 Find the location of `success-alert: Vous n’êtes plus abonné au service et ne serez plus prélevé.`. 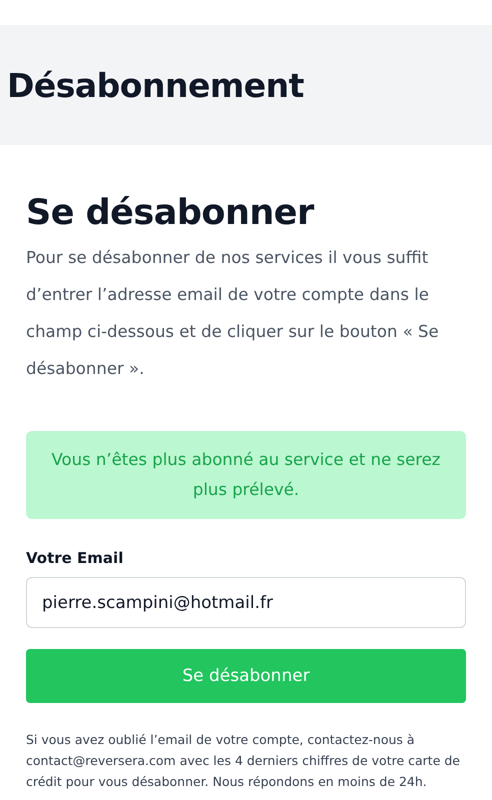

success-alert: Vous n’êtes plus abonné au service et ne serez plus prélevé. is located at coordinates (246, 475).